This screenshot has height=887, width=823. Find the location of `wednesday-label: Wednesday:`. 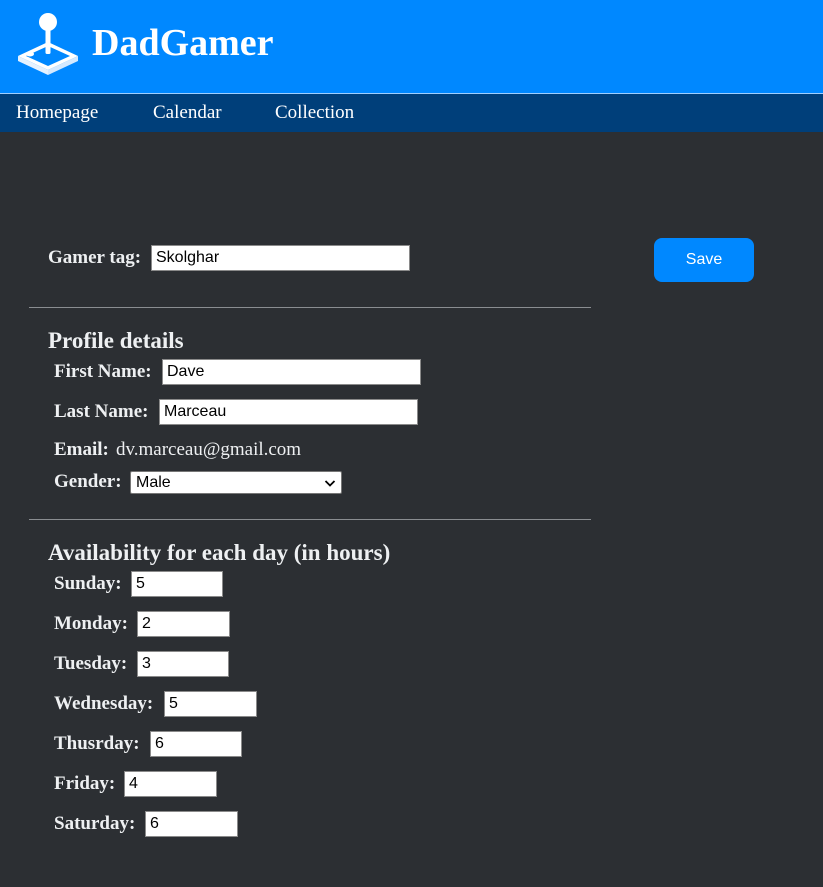

wednesday-label: Wednesday: is located at coordinates (104, 703).